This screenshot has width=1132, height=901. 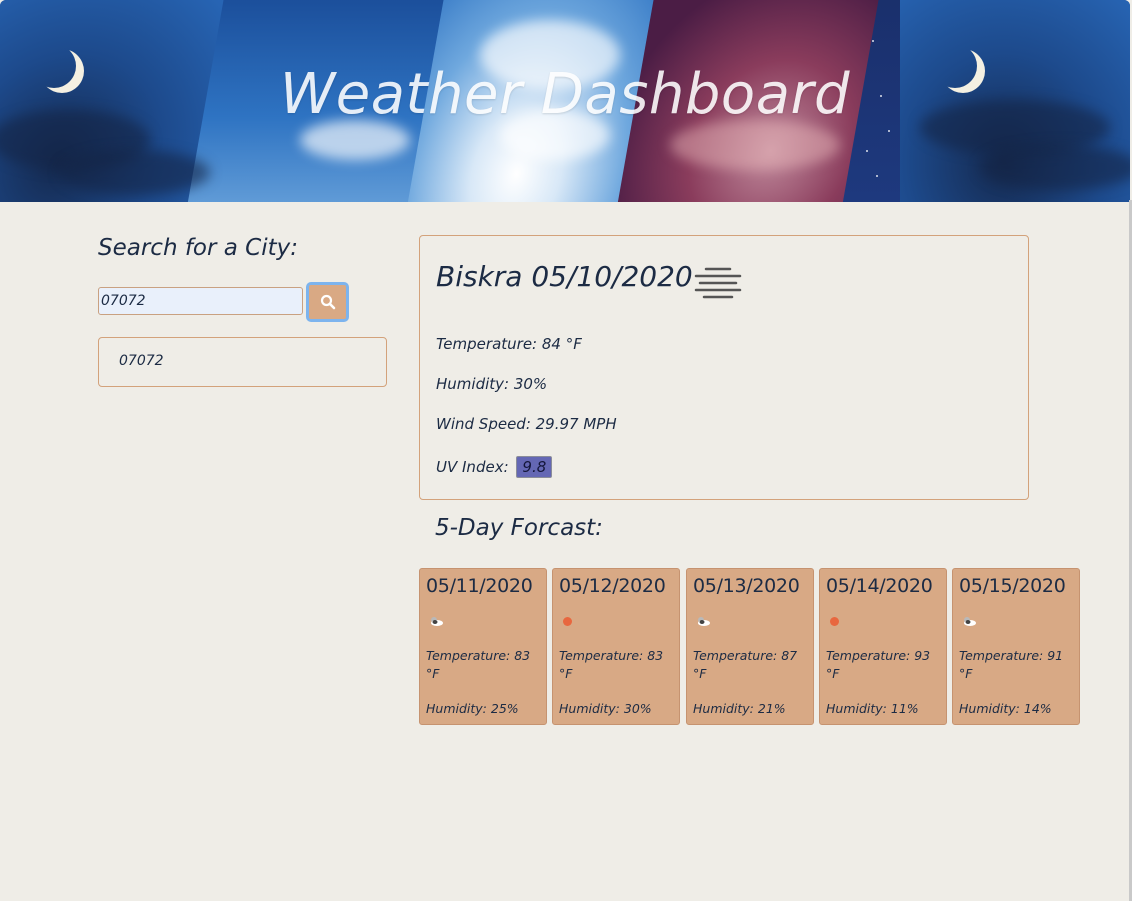 I want to click on current-wind-speed: Wind Speed: 29.97 MPH, so click(x=526, y=424).